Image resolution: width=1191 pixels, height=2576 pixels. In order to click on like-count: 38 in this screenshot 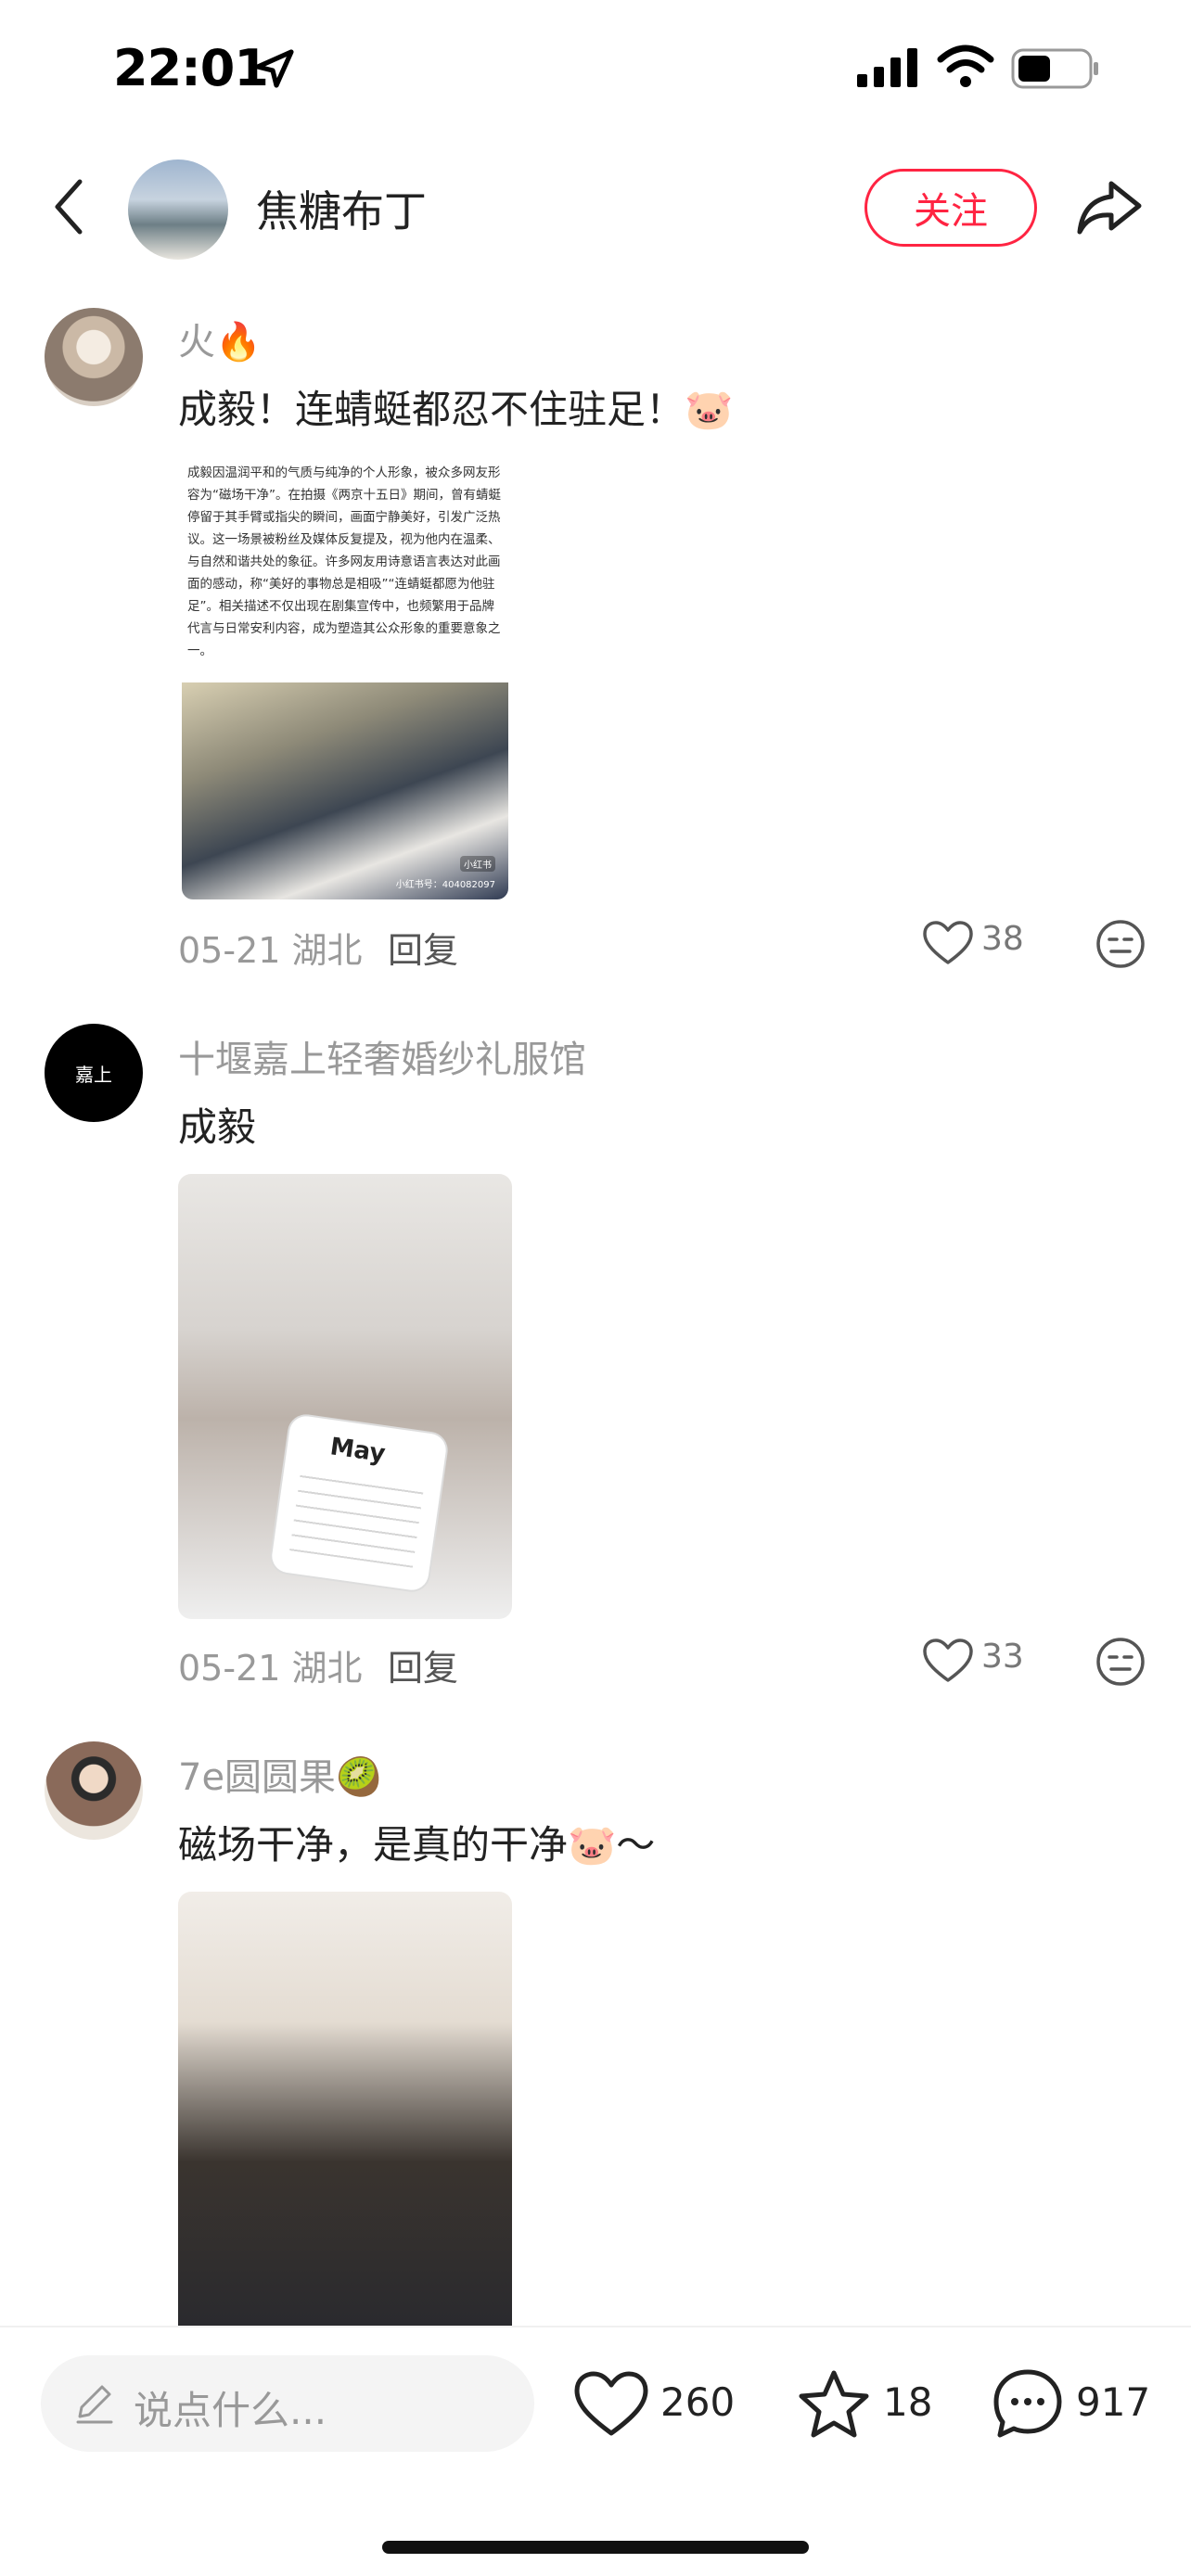, I will do `click(1003, 939)`.